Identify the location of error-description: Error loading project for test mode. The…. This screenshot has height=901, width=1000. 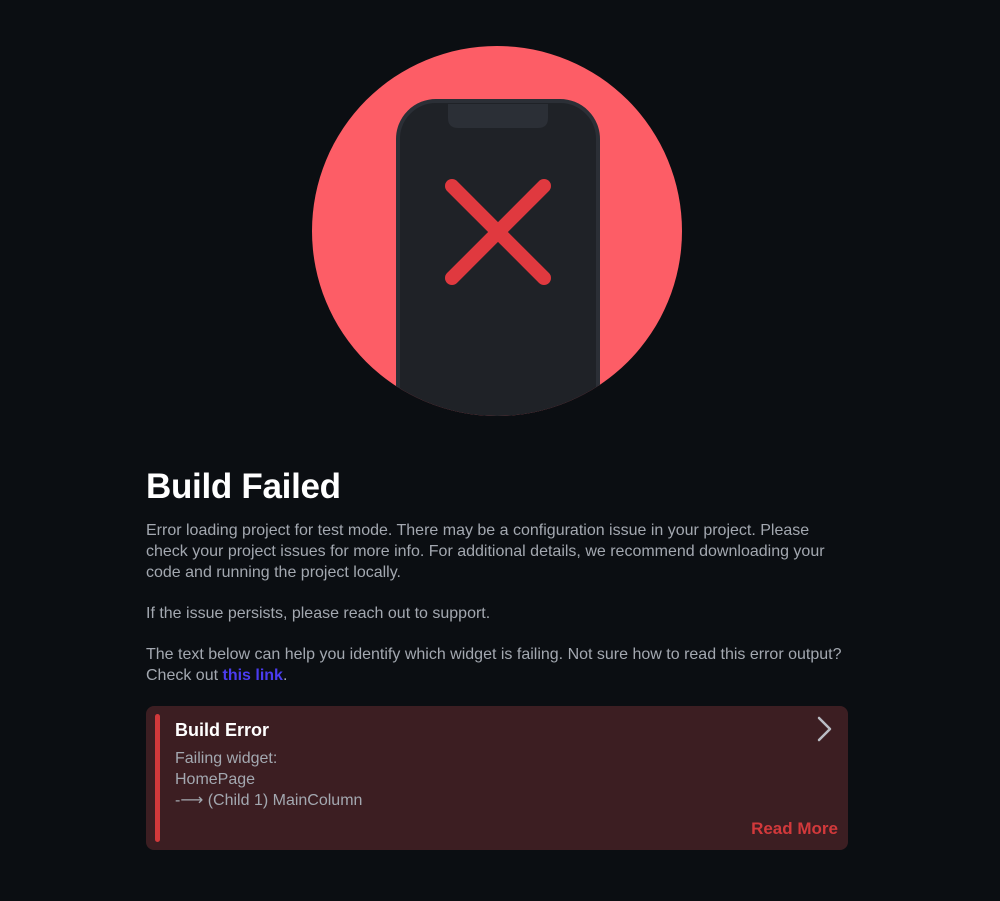
(485, 551).